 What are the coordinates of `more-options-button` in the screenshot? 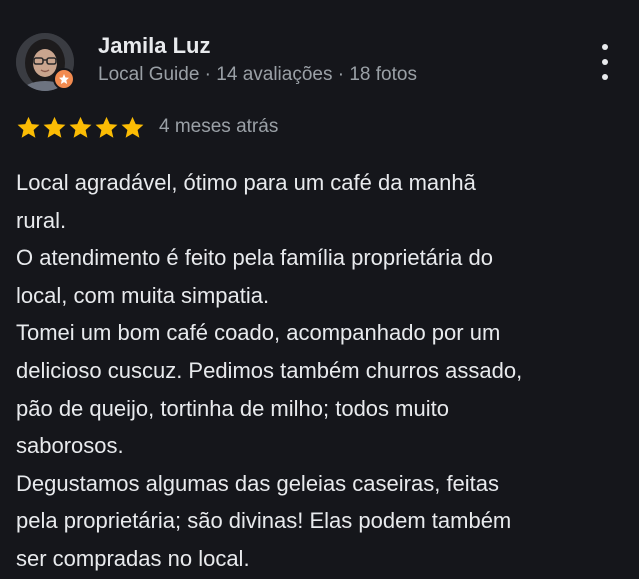 It's located at (605, 62).